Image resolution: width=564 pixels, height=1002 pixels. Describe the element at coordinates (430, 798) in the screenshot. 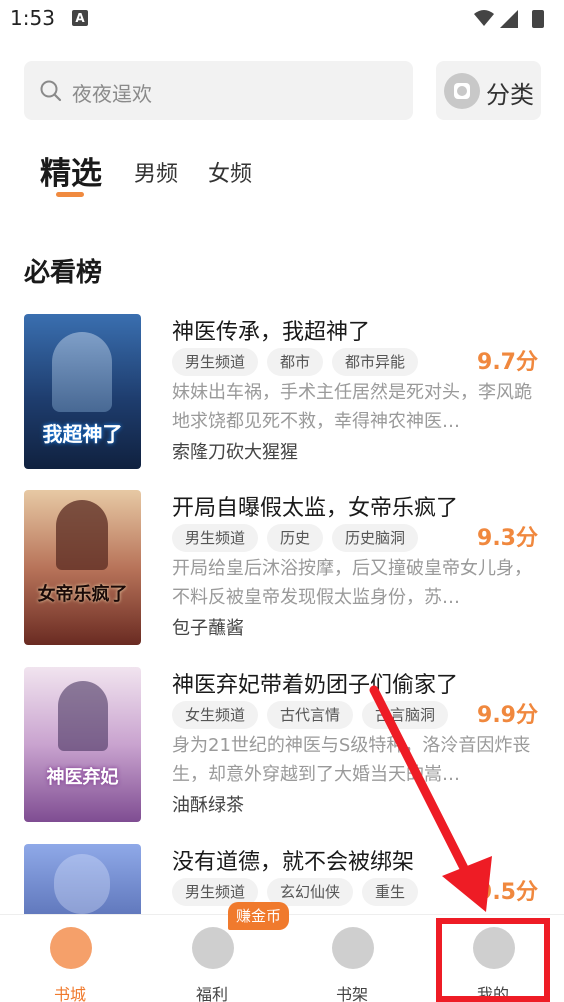

I see `annotation-arrow` at that location.